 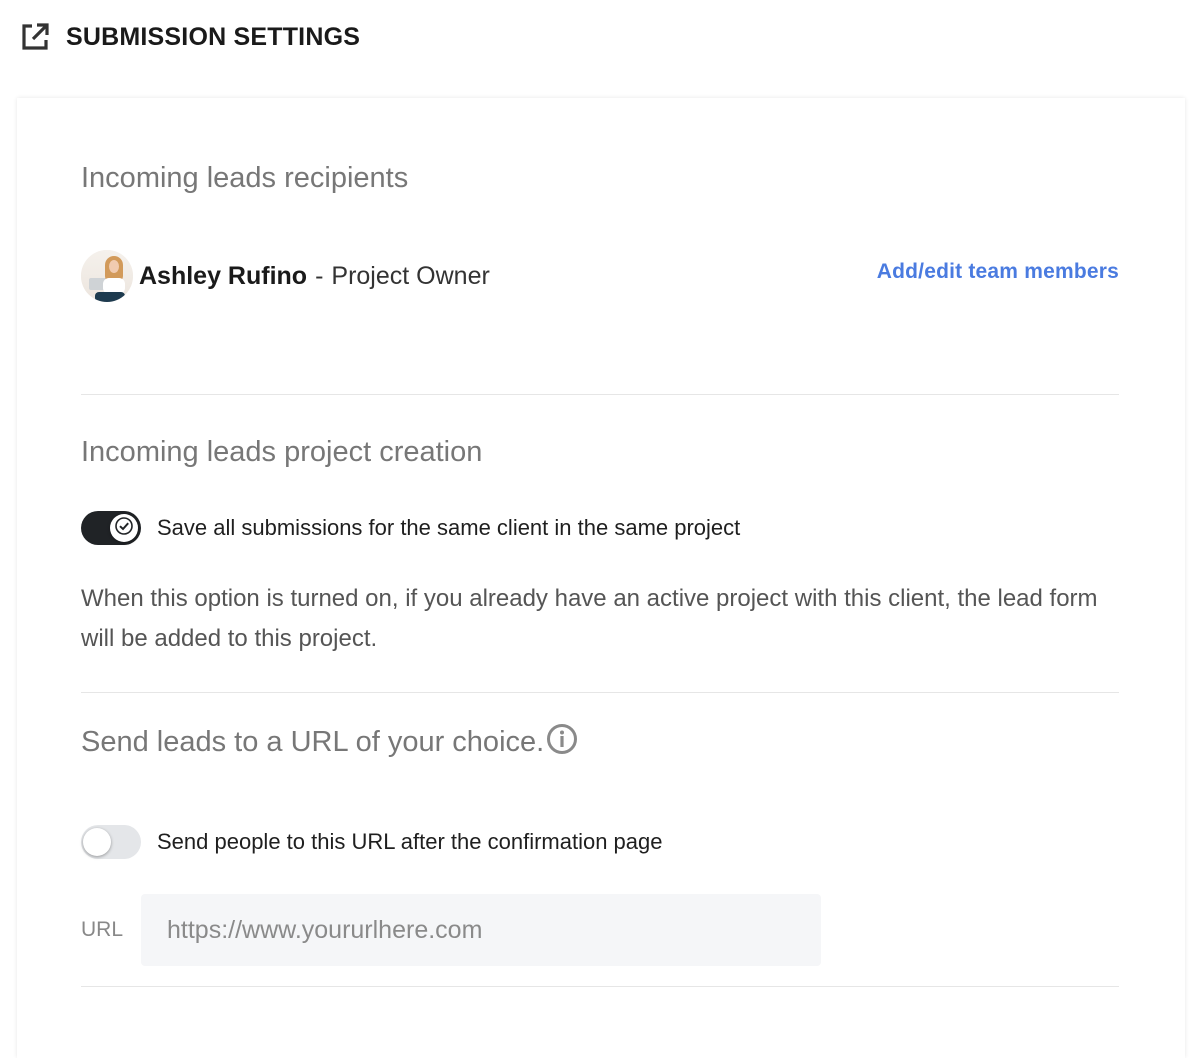 What do you see at coordinates (410, 275) in the screenshot?
I see `recipient-role: Project Owner` at bounding box center [410, 275].